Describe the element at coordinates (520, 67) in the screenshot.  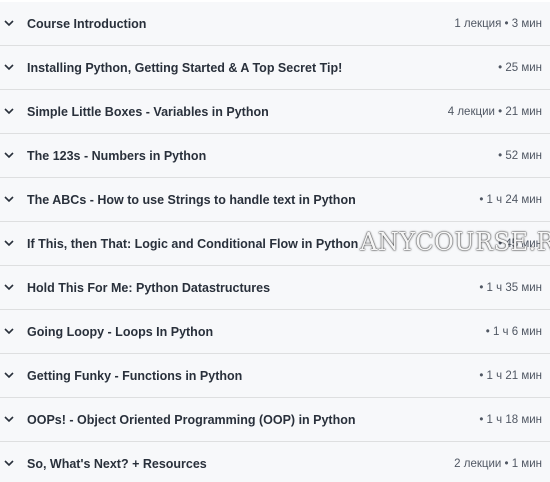
I see `section-meta: • 25 мин` at that location.